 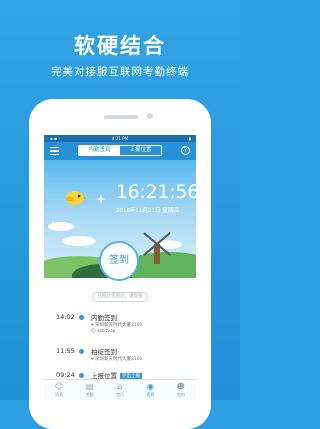 I want to click on cloud-icon, so click(x=79, y=241).